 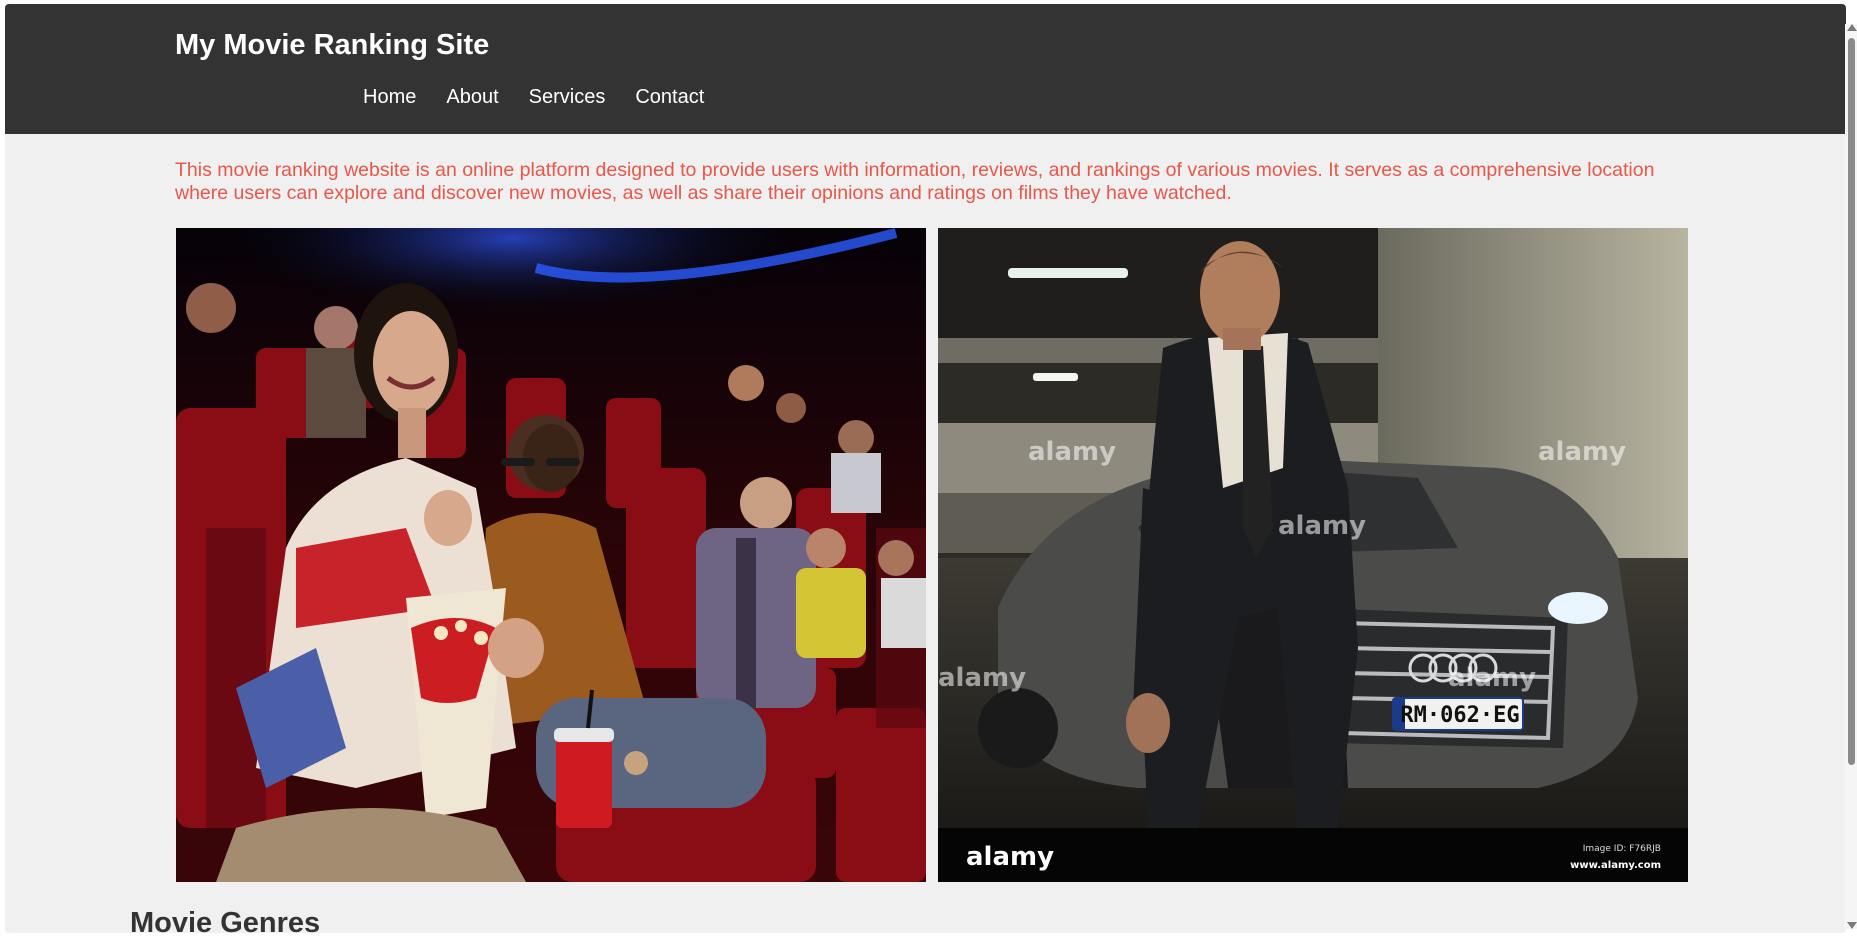 I want to click on alamy-url-text: www.alamy.com, so click(x=1615, y=865).